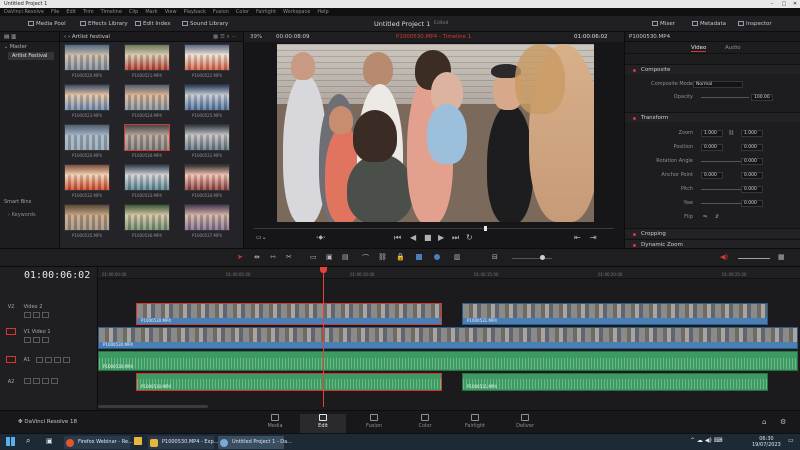 The image size is (800, 450). I want to click on trim-tool-icon: ⇹, so click(257, 257).